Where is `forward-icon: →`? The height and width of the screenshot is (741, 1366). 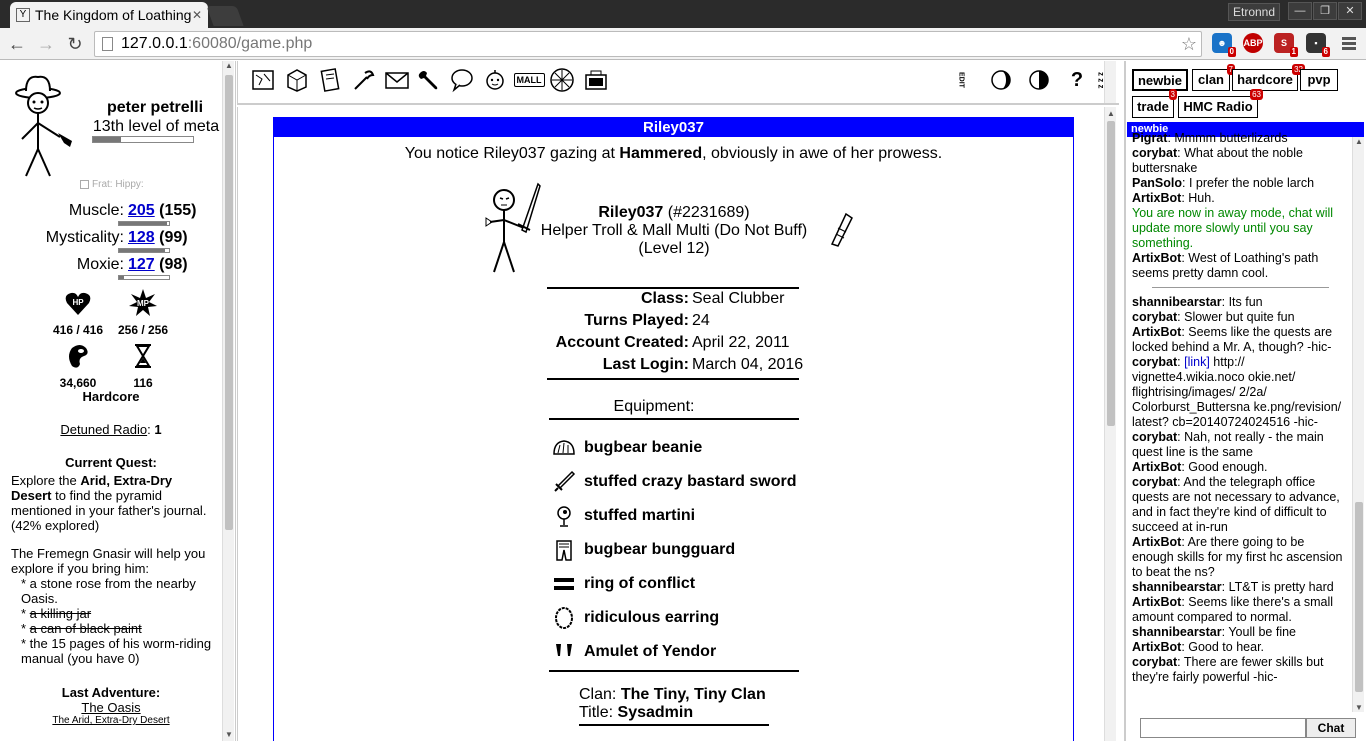
forward-icon: → is located at coordinates (46, 44).